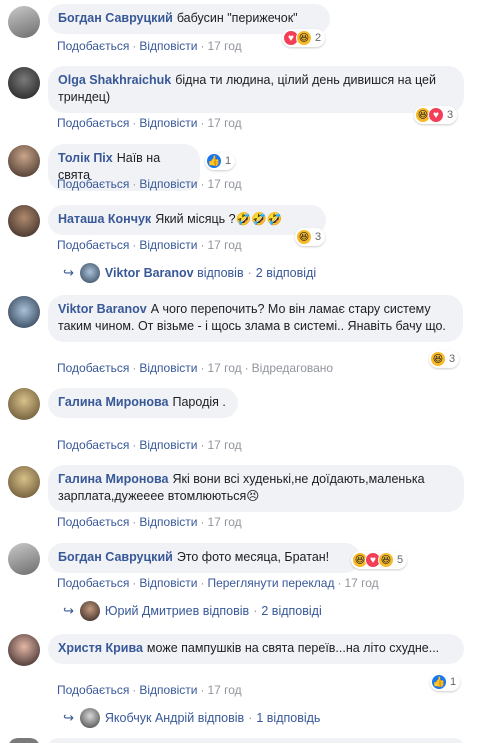  What do you see at coordinates (102, 309) in the screenshot?
I see `comment-author: Viktor Baranov` at bounding box center [102, 309].